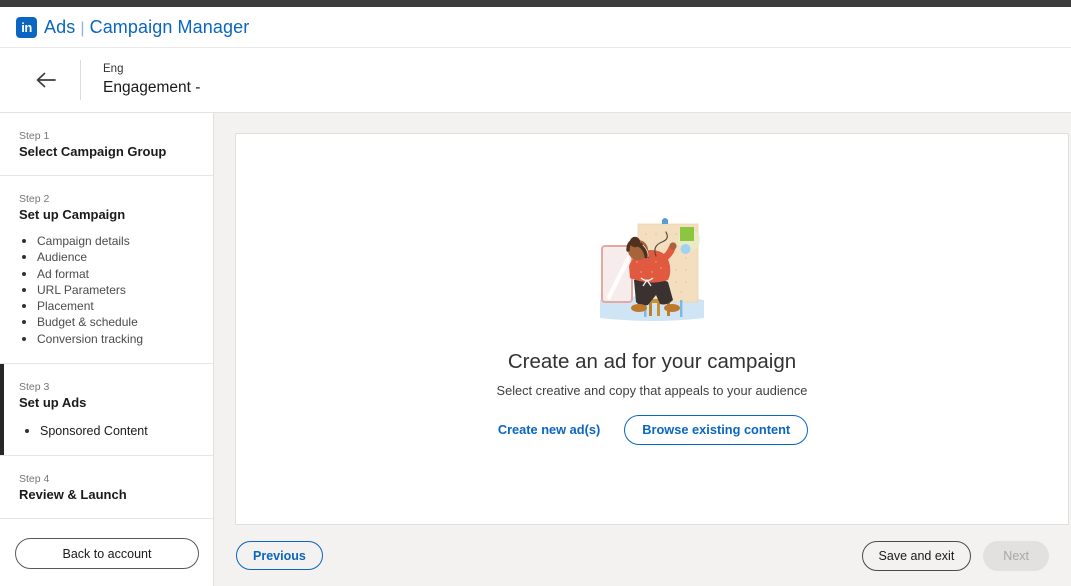  I want to click on browser-chrome-strip, so click(535, 3).